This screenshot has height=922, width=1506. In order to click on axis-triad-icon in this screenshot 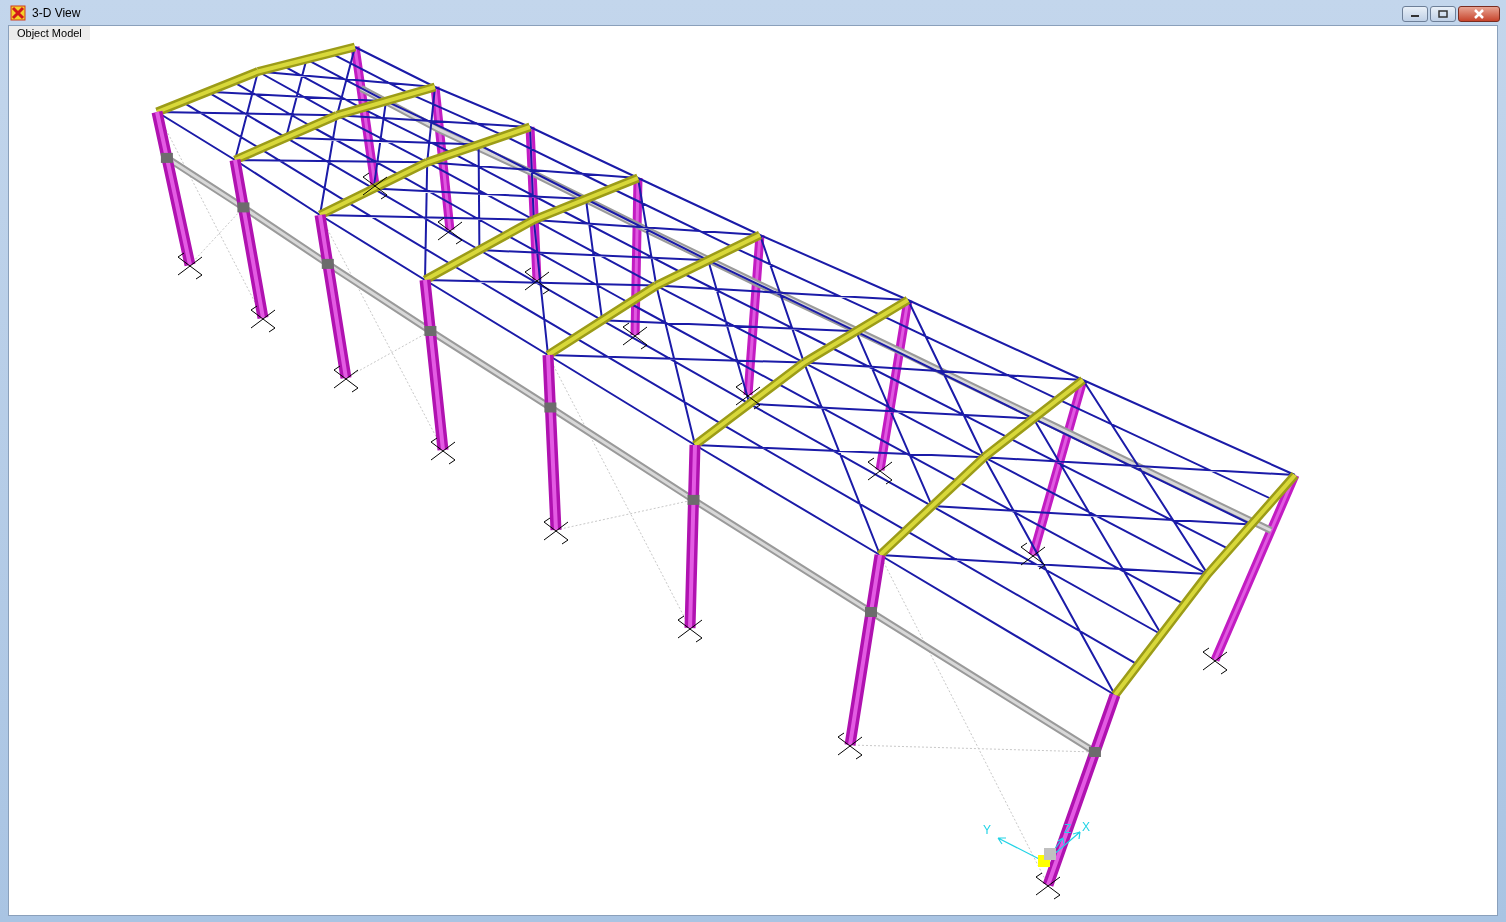, I will do `click(1039, 849)`.